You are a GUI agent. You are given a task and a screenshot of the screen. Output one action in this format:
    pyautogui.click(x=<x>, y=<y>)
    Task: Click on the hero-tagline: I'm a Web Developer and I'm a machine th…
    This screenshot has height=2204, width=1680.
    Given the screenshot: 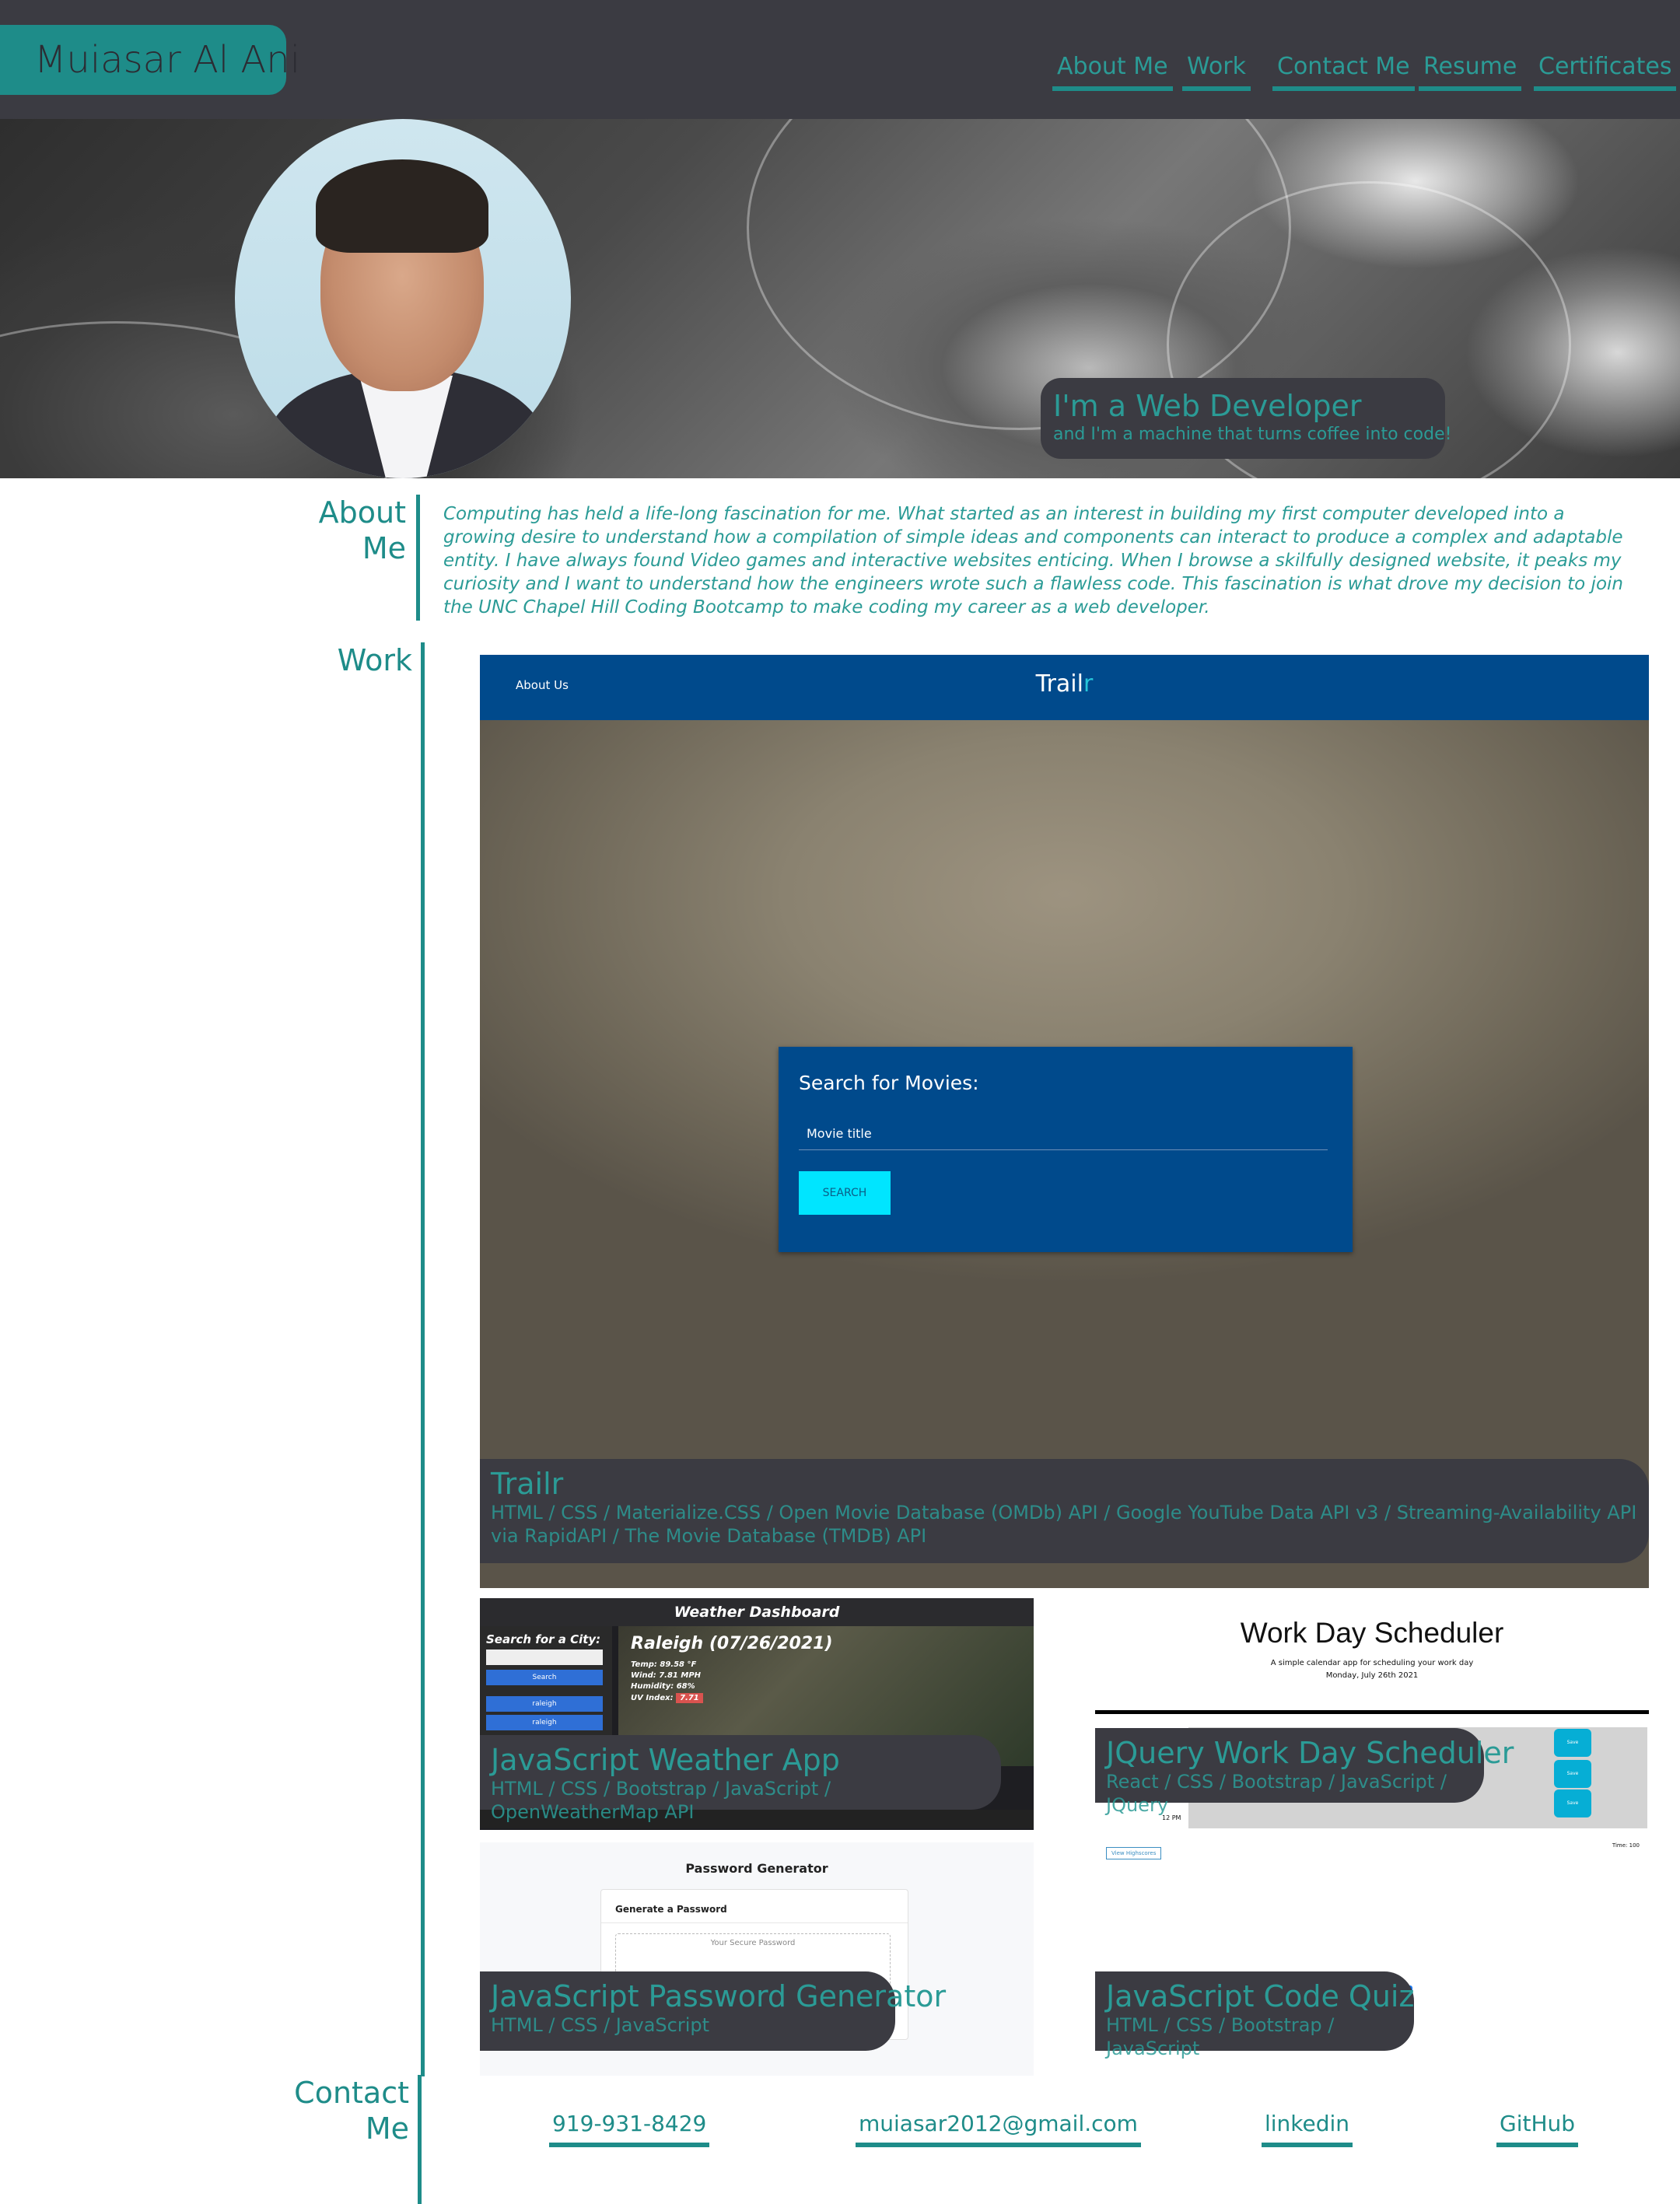 What is the action you would take?
    pyautogui.click(x=1247, y=419)
    